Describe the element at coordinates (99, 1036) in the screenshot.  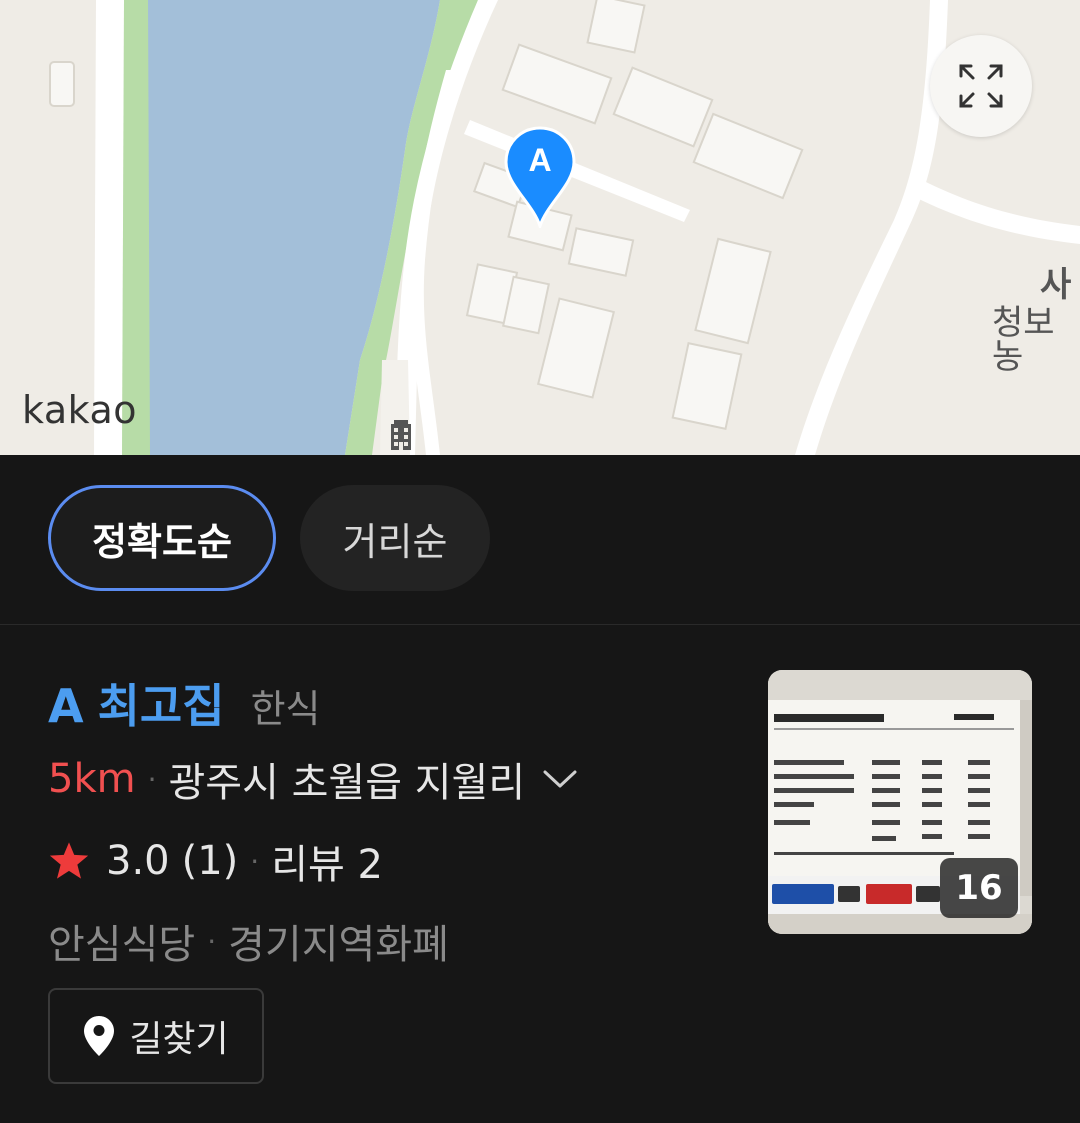
I see `location-pin-icon` at that location.